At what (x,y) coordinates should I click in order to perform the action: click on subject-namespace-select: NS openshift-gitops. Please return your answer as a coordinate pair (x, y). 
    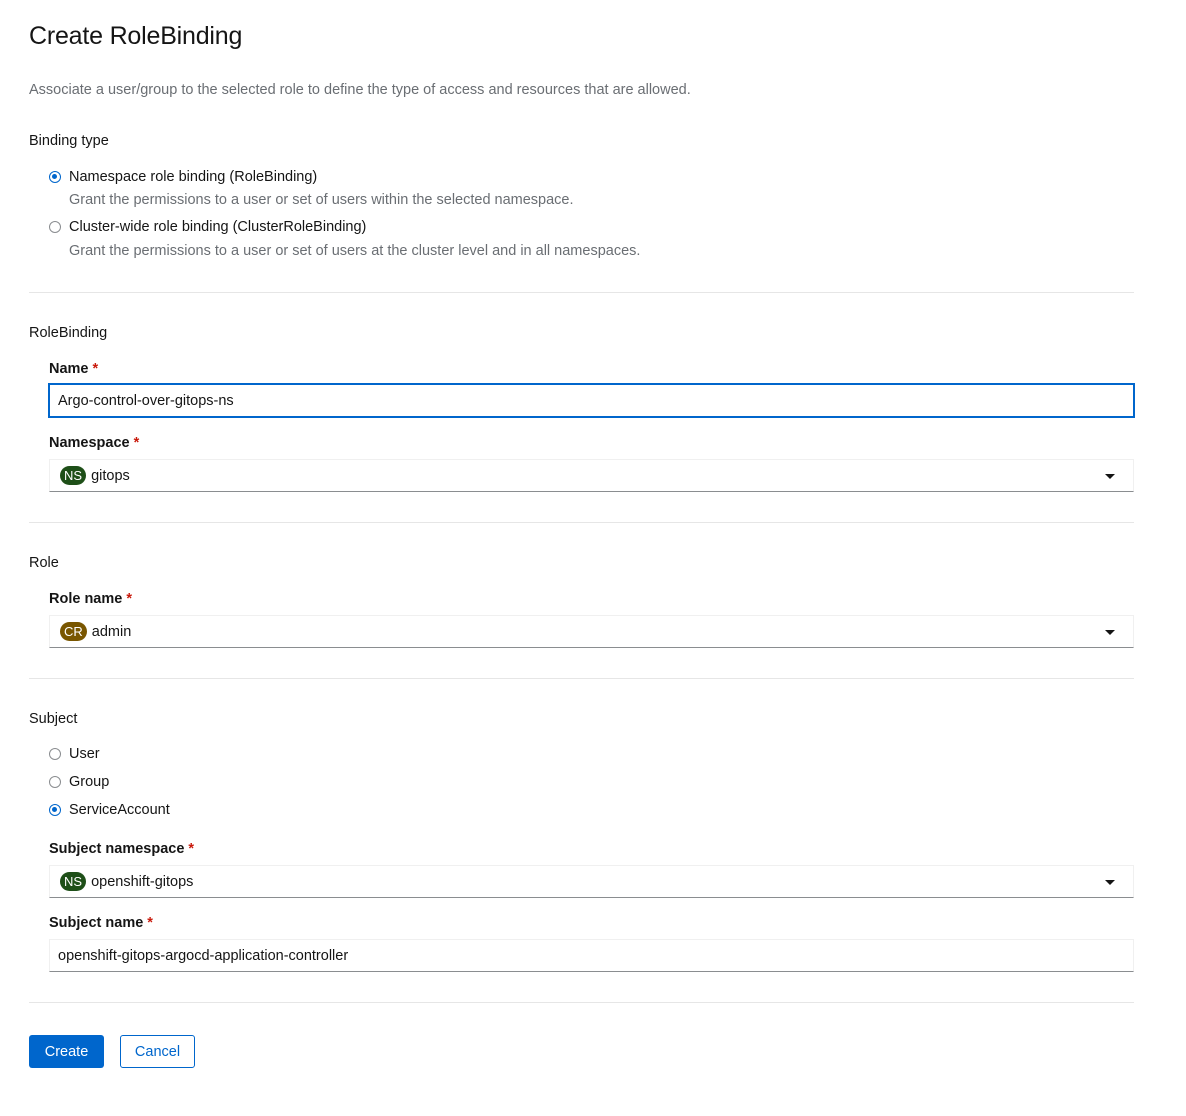
    Looking at the image, I should click on (591, 881).